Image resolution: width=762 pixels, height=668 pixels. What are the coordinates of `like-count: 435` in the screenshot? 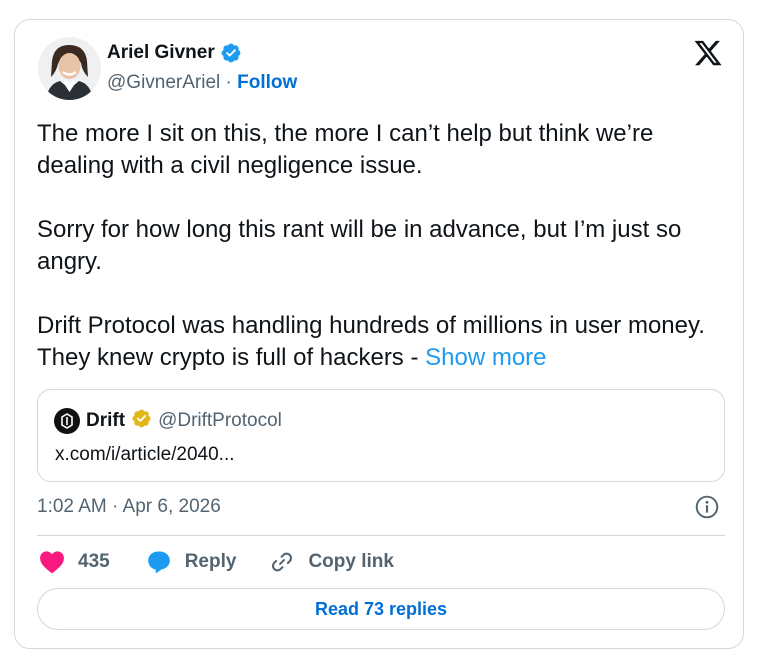 It's located at (94, 561).